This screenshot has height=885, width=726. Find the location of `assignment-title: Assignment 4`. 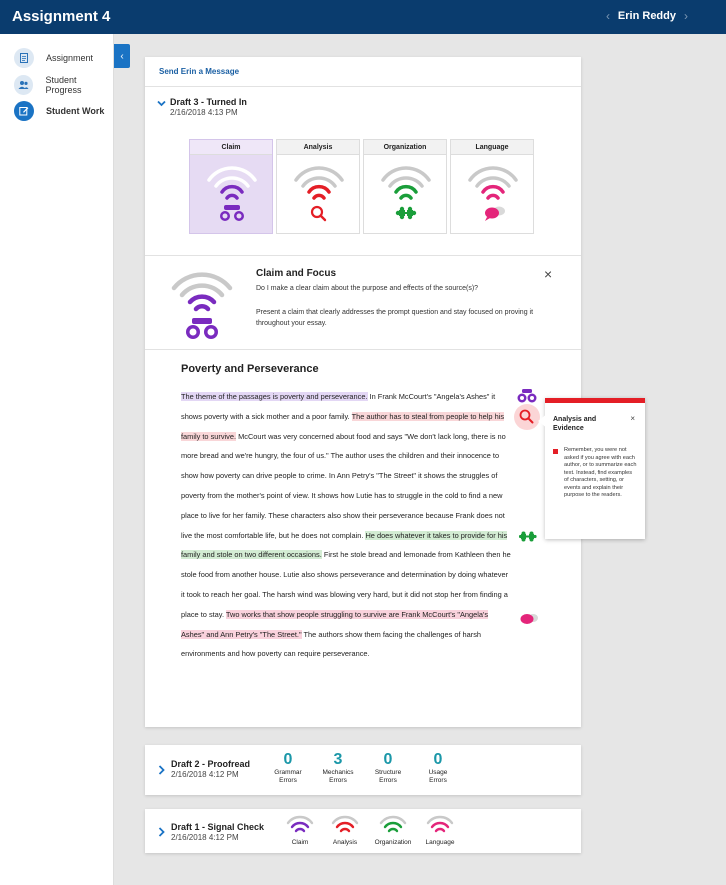

assignment-title: Assignment 4 is located at coordinates (61, 16).